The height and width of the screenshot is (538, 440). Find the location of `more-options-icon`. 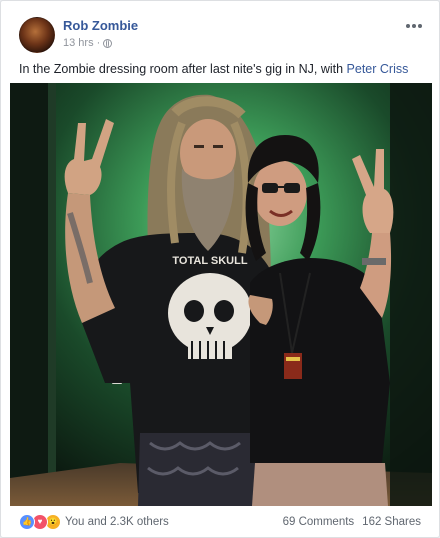

more-options-icon is located at coordinates (414, 26).